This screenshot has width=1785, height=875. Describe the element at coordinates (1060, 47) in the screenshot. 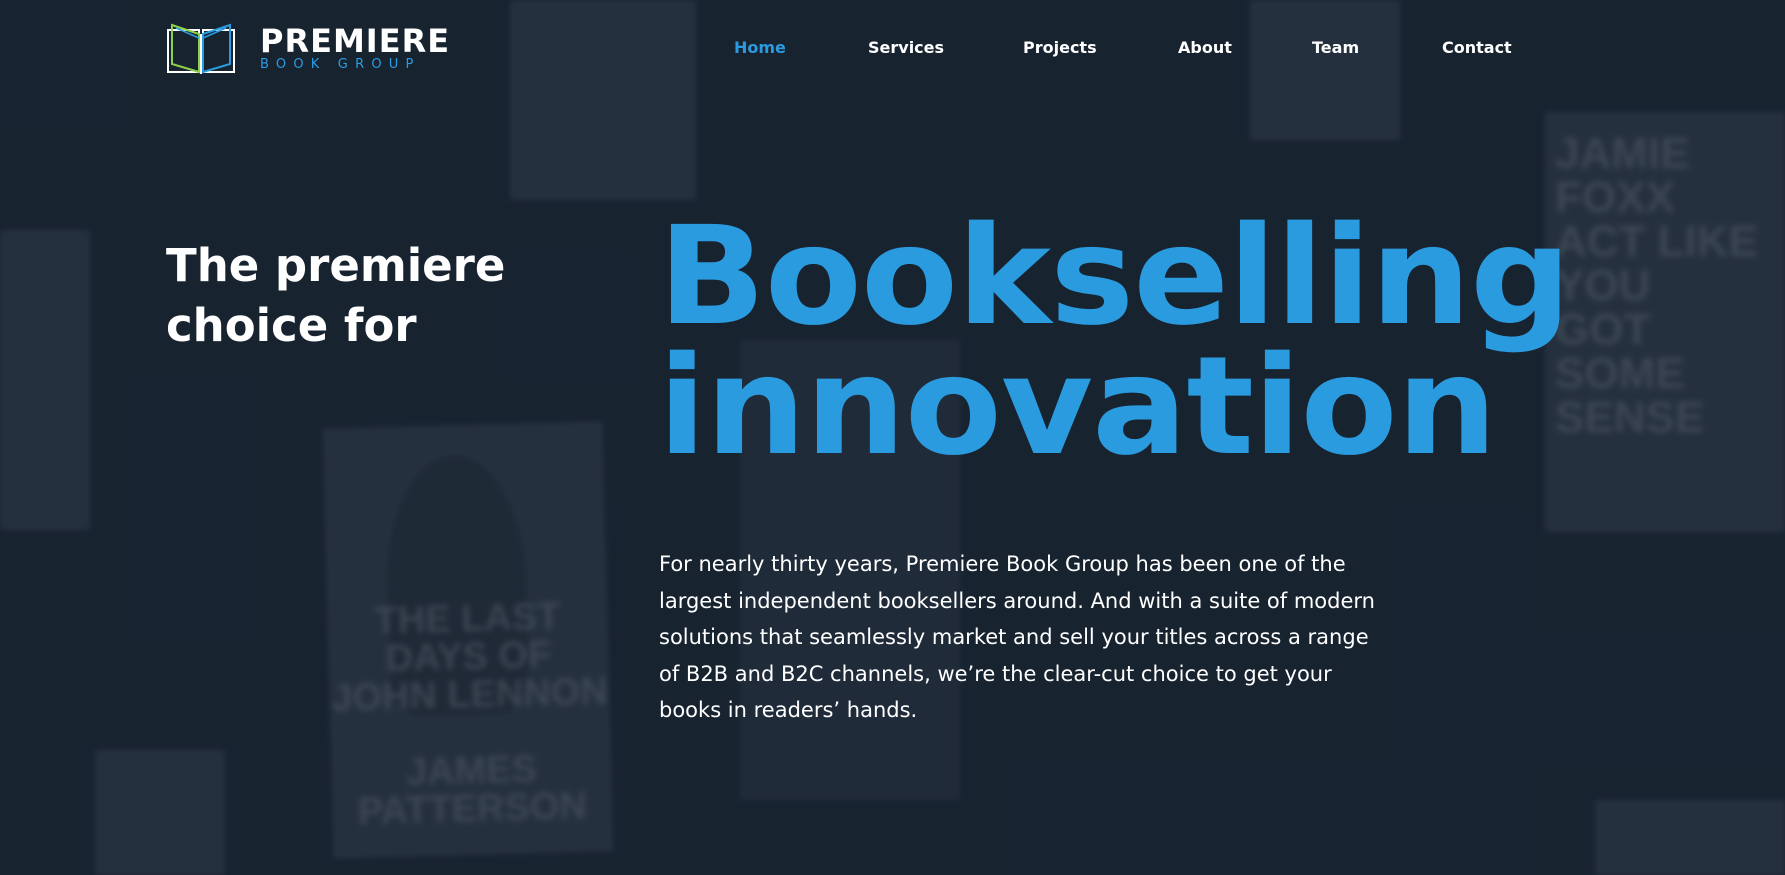

I see `nav-item-projects: Projects` at that location.